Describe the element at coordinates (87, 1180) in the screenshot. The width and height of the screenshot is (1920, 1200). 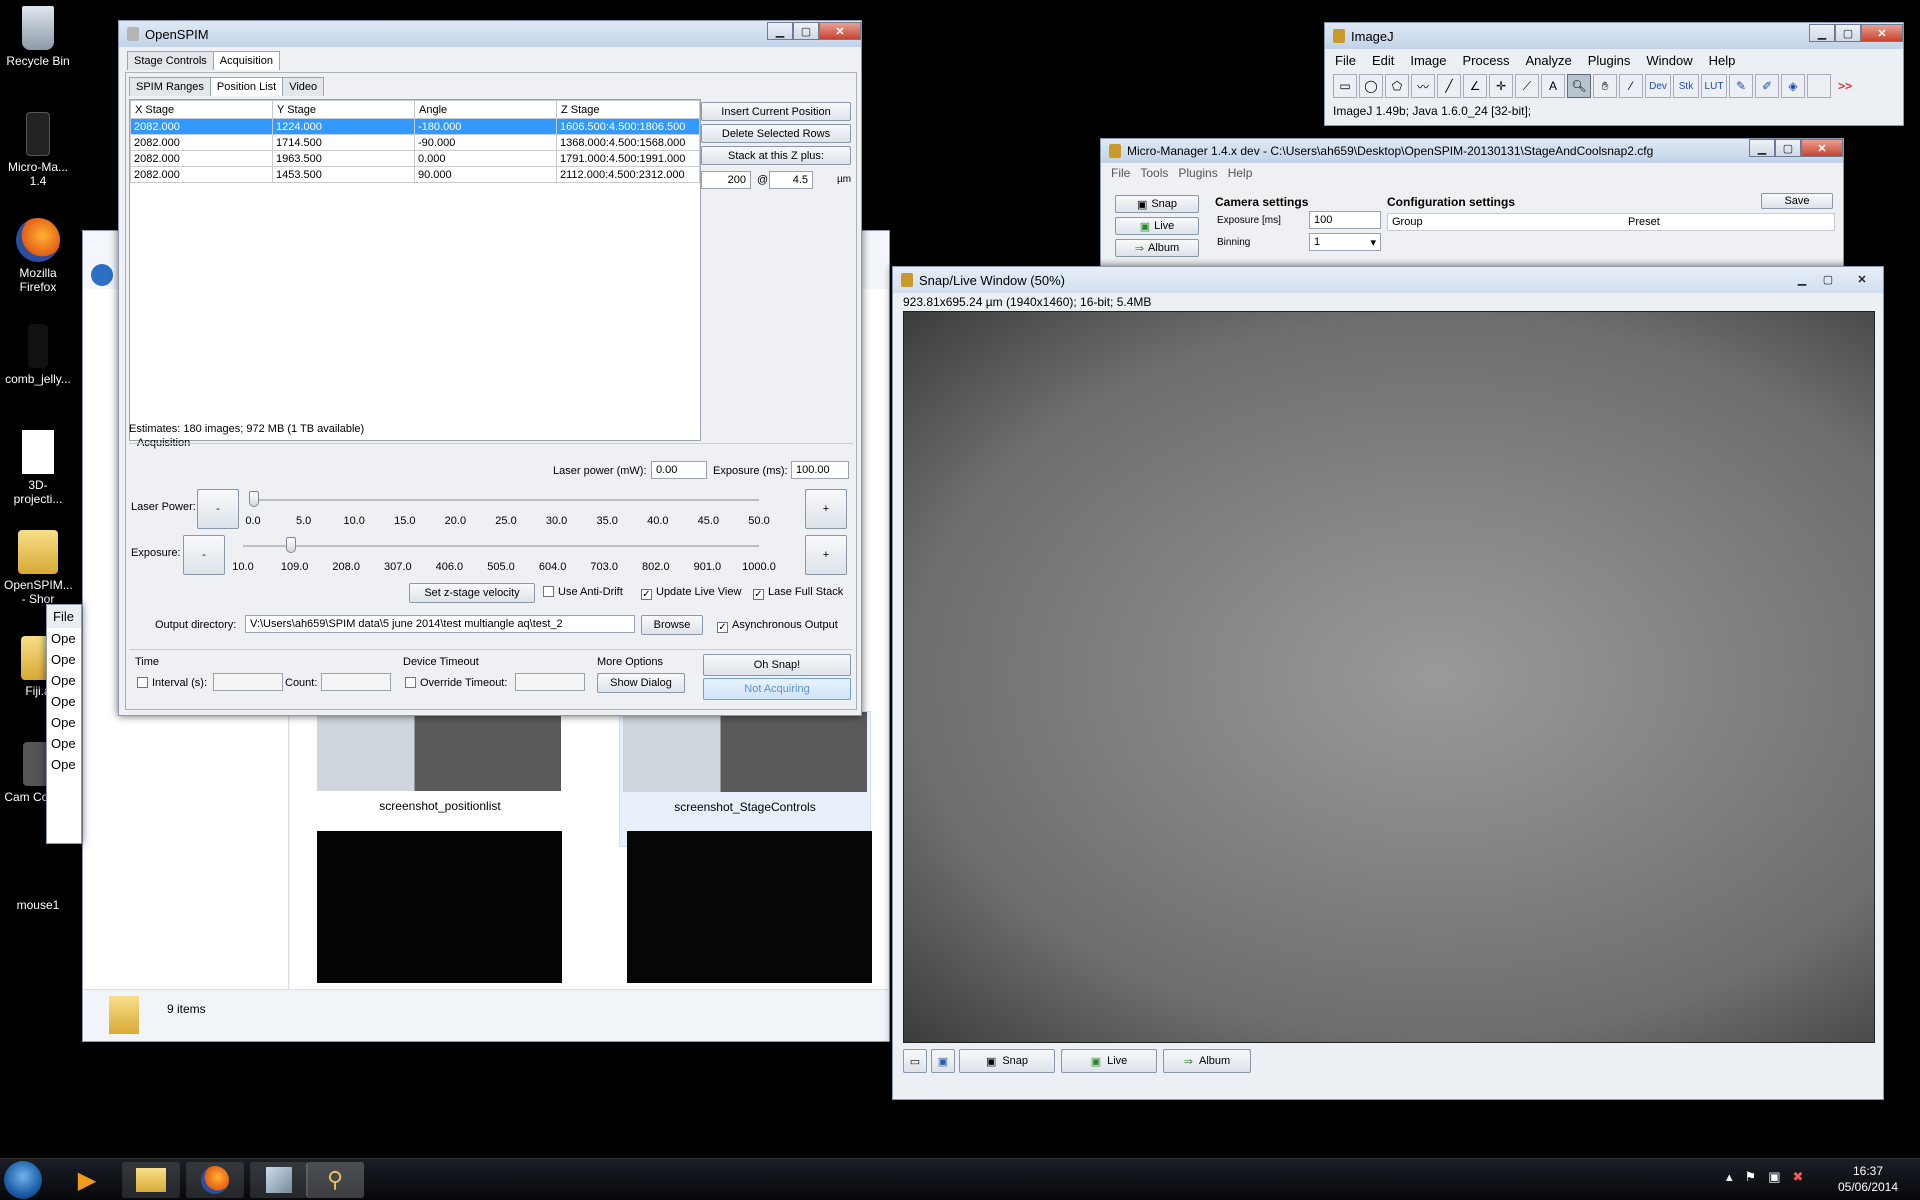
I see `taskbar-media-player: ▶` at that location.